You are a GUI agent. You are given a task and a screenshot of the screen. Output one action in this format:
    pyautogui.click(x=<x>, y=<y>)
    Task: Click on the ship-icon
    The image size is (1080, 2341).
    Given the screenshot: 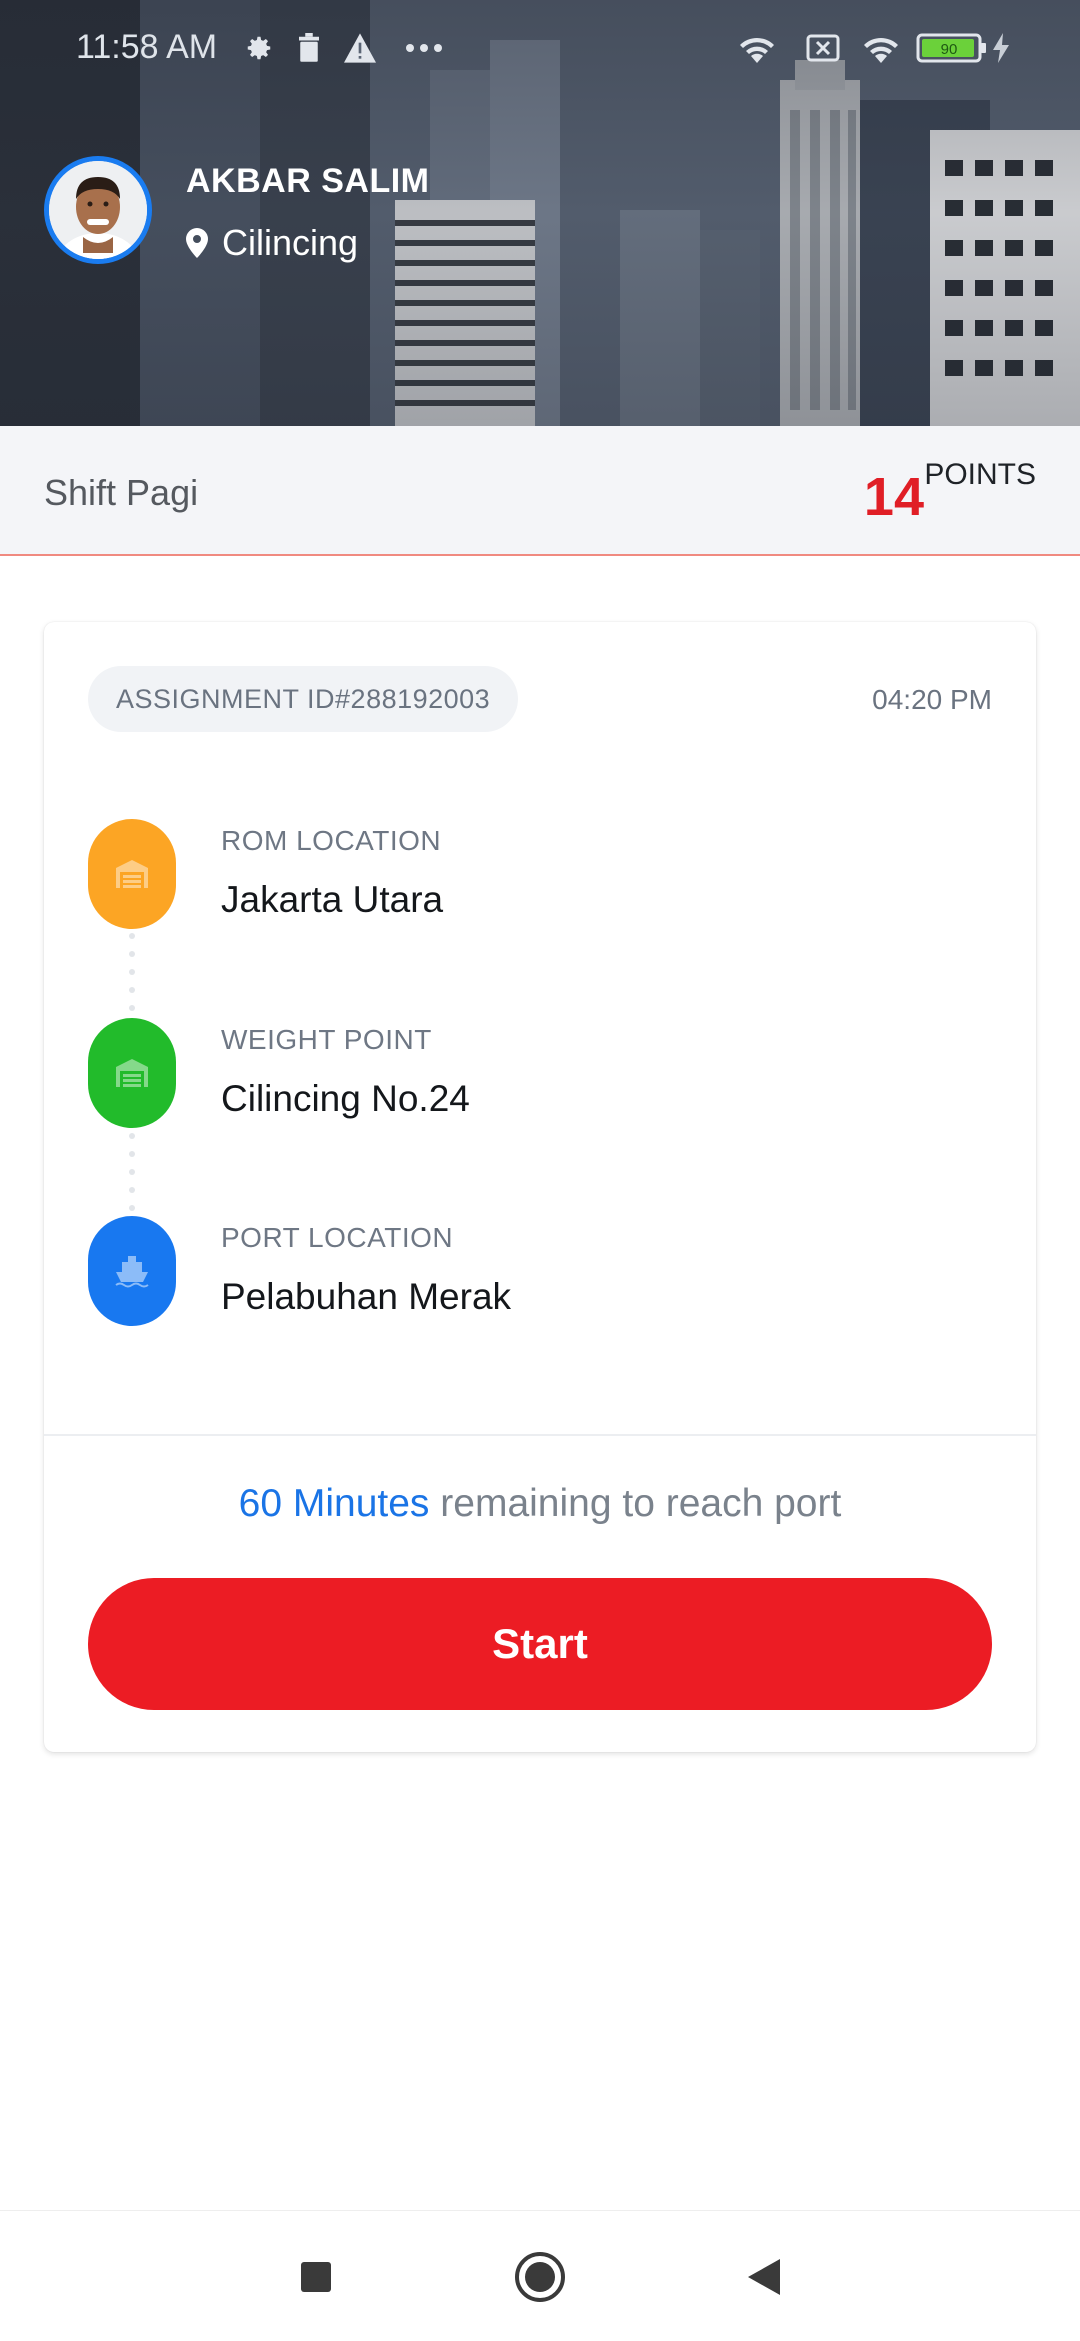 What is the action you would take?
    pyautogui.click(x=132, y=1272)
    